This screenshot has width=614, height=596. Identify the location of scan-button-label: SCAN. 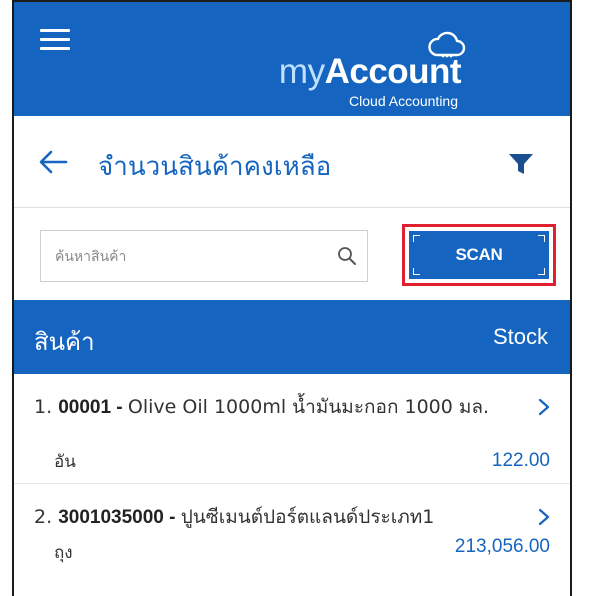
(479, 254).